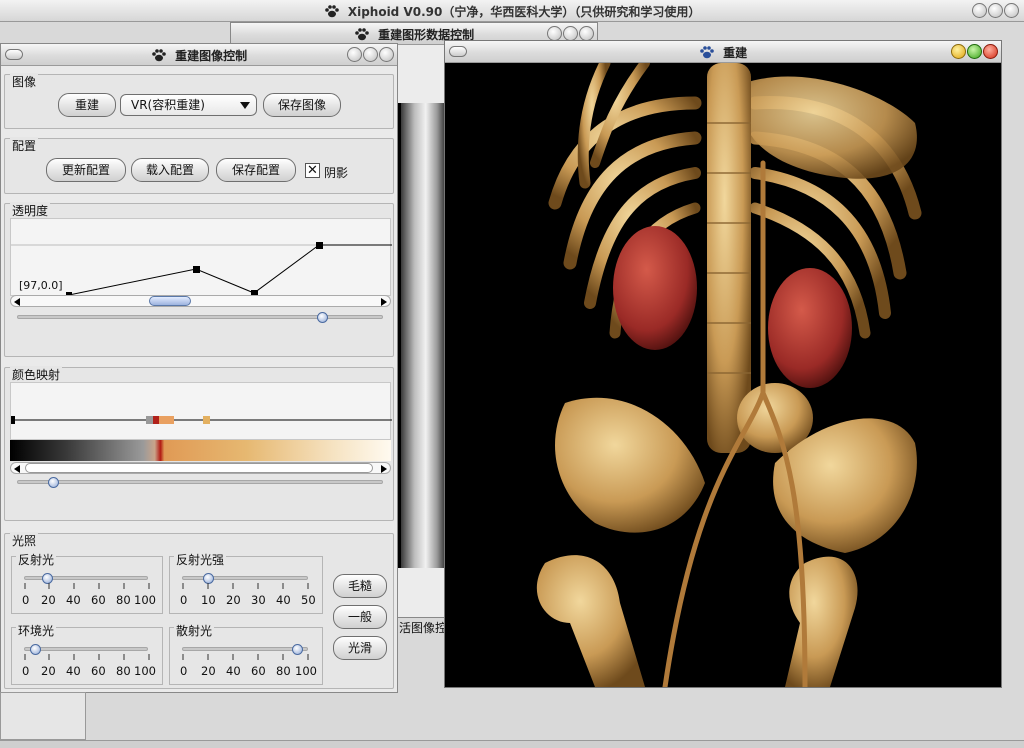  What do you see at coordinates (86, 649) in the screenshot?
I see `ambient-light-slider` at bounding box center [86, 649].